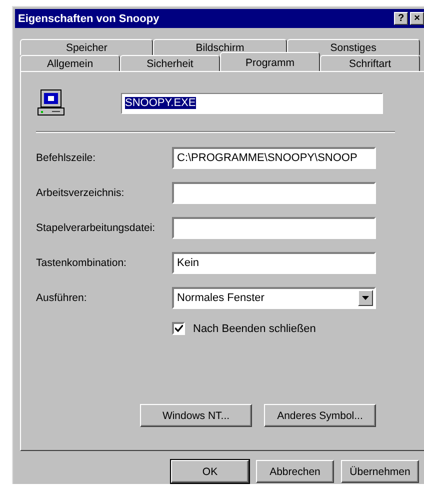 The height and width of the screenshot is (490, 424). What do you see at coordinates (274, 263) in the screenshot?
I see `text-field: Kein` at bounding box center [274, 263].